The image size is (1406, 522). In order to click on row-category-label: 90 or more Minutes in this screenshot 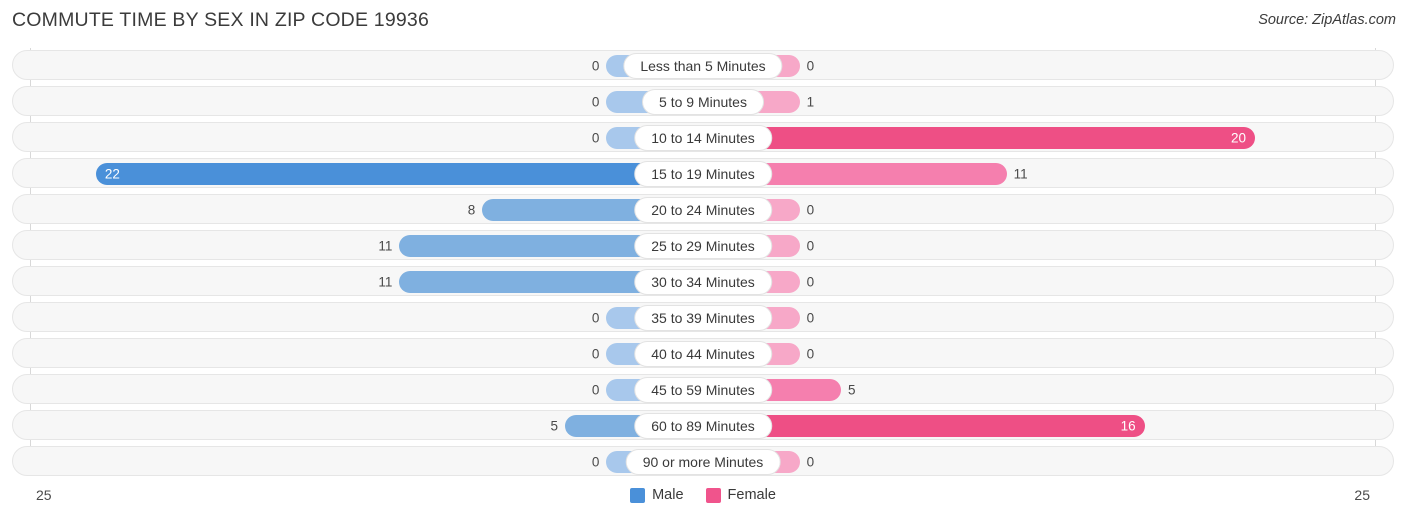, I will do `click(703, 462)`.